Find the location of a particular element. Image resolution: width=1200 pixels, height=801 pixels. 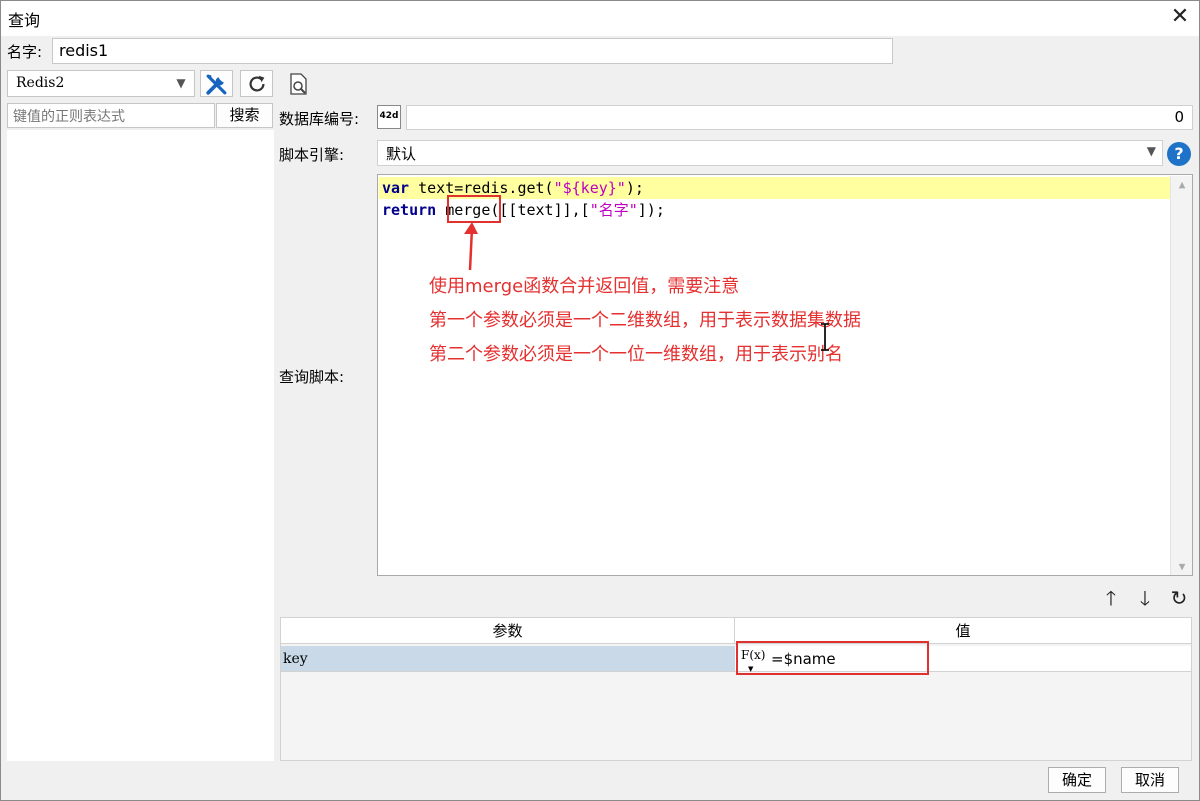

script-engine-value: 默认 is located at coordinates (401, 154).